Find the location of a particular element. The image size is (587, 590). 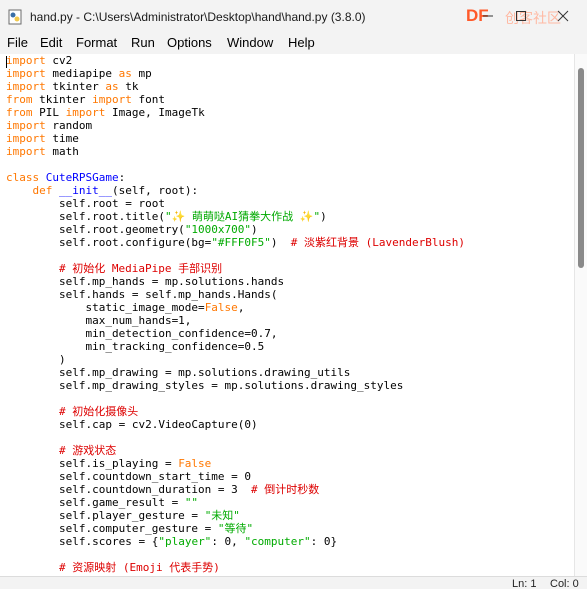

code-token: self.root = root is located at coordinates (85, 203).